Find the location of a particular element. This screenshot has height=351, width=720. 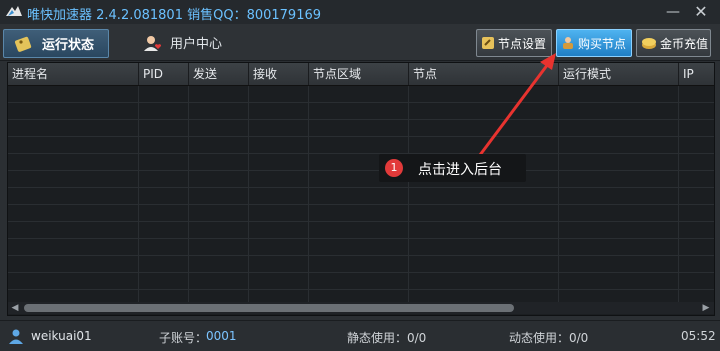

app-logo-icon is located at coordinates (14, 11).